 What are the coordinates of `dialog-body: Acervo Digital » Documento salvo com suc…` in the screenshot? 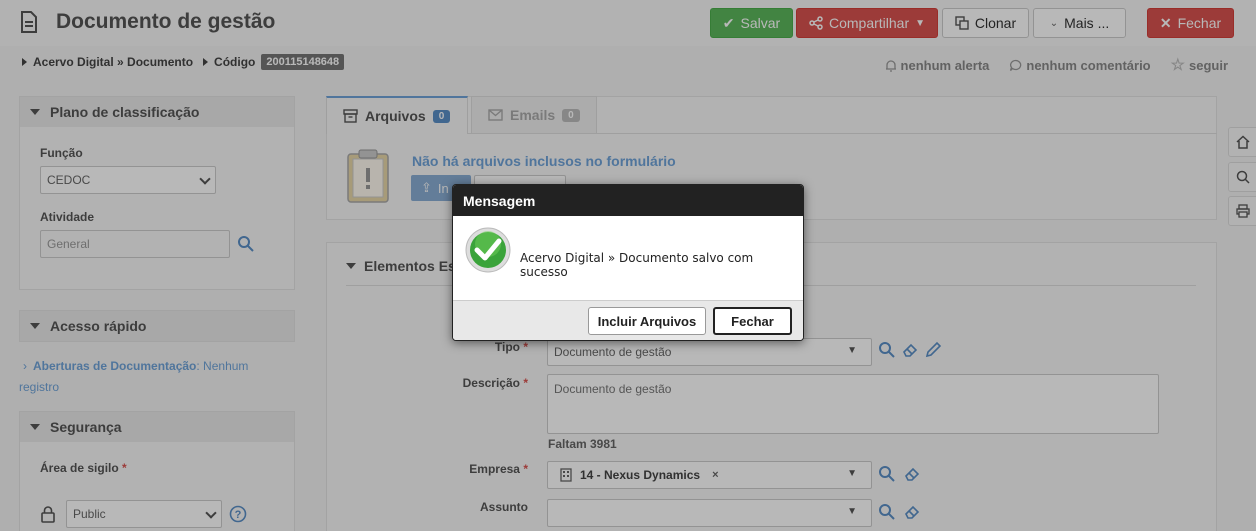 It's located at (628, 258).